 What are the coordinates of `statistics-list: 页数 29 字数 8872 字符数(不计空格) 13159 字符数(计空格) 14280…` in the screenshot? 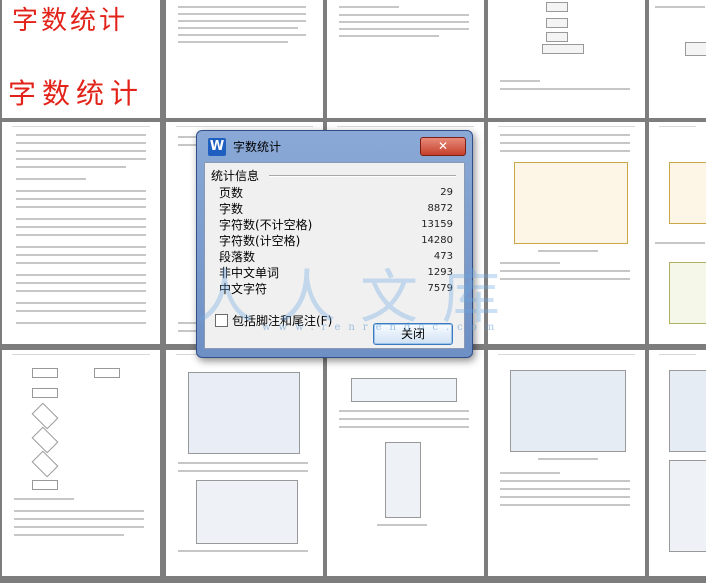 It's located at (338, 241).